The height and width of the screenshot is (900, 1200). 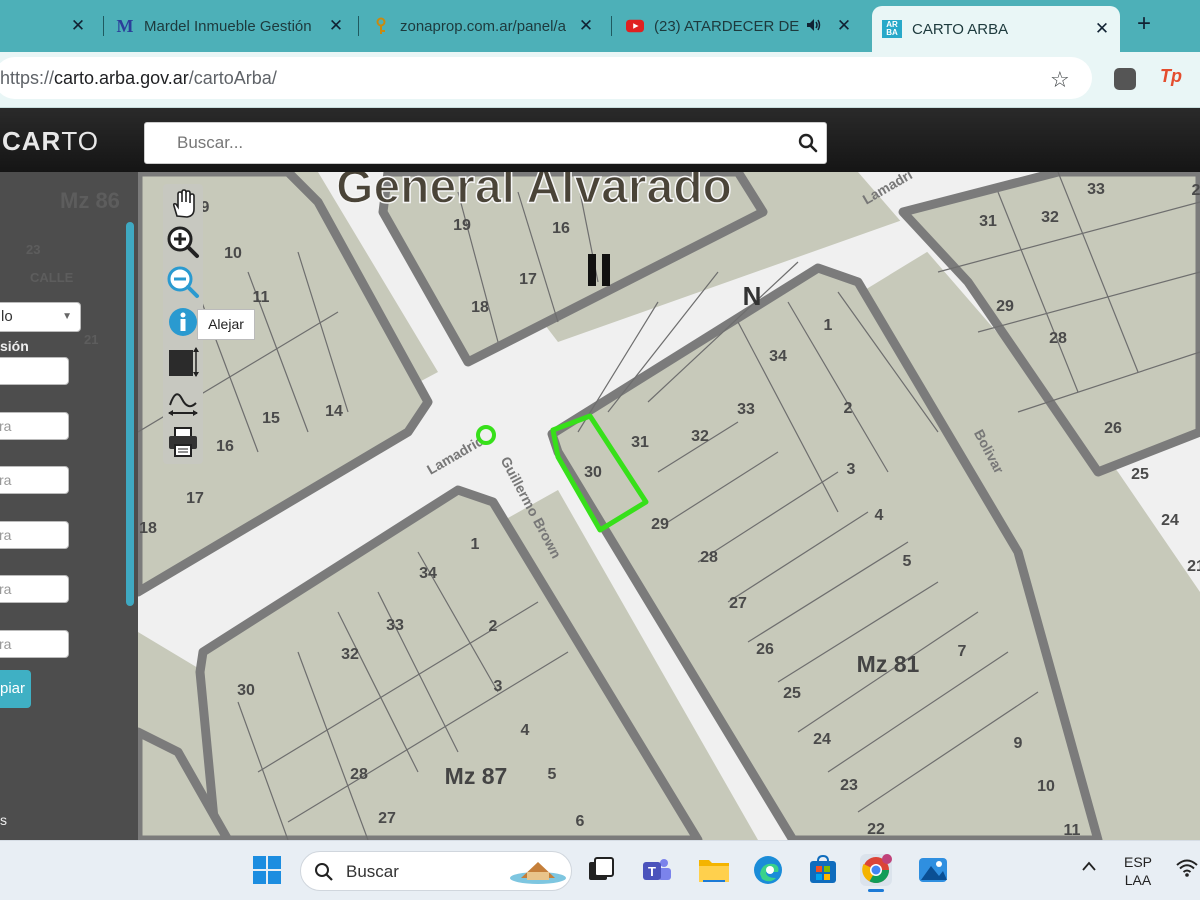 What do you see at coordinates (640, 442) in the screenshot?
I see `plot-number: 31` at bounding box center [640, 442].